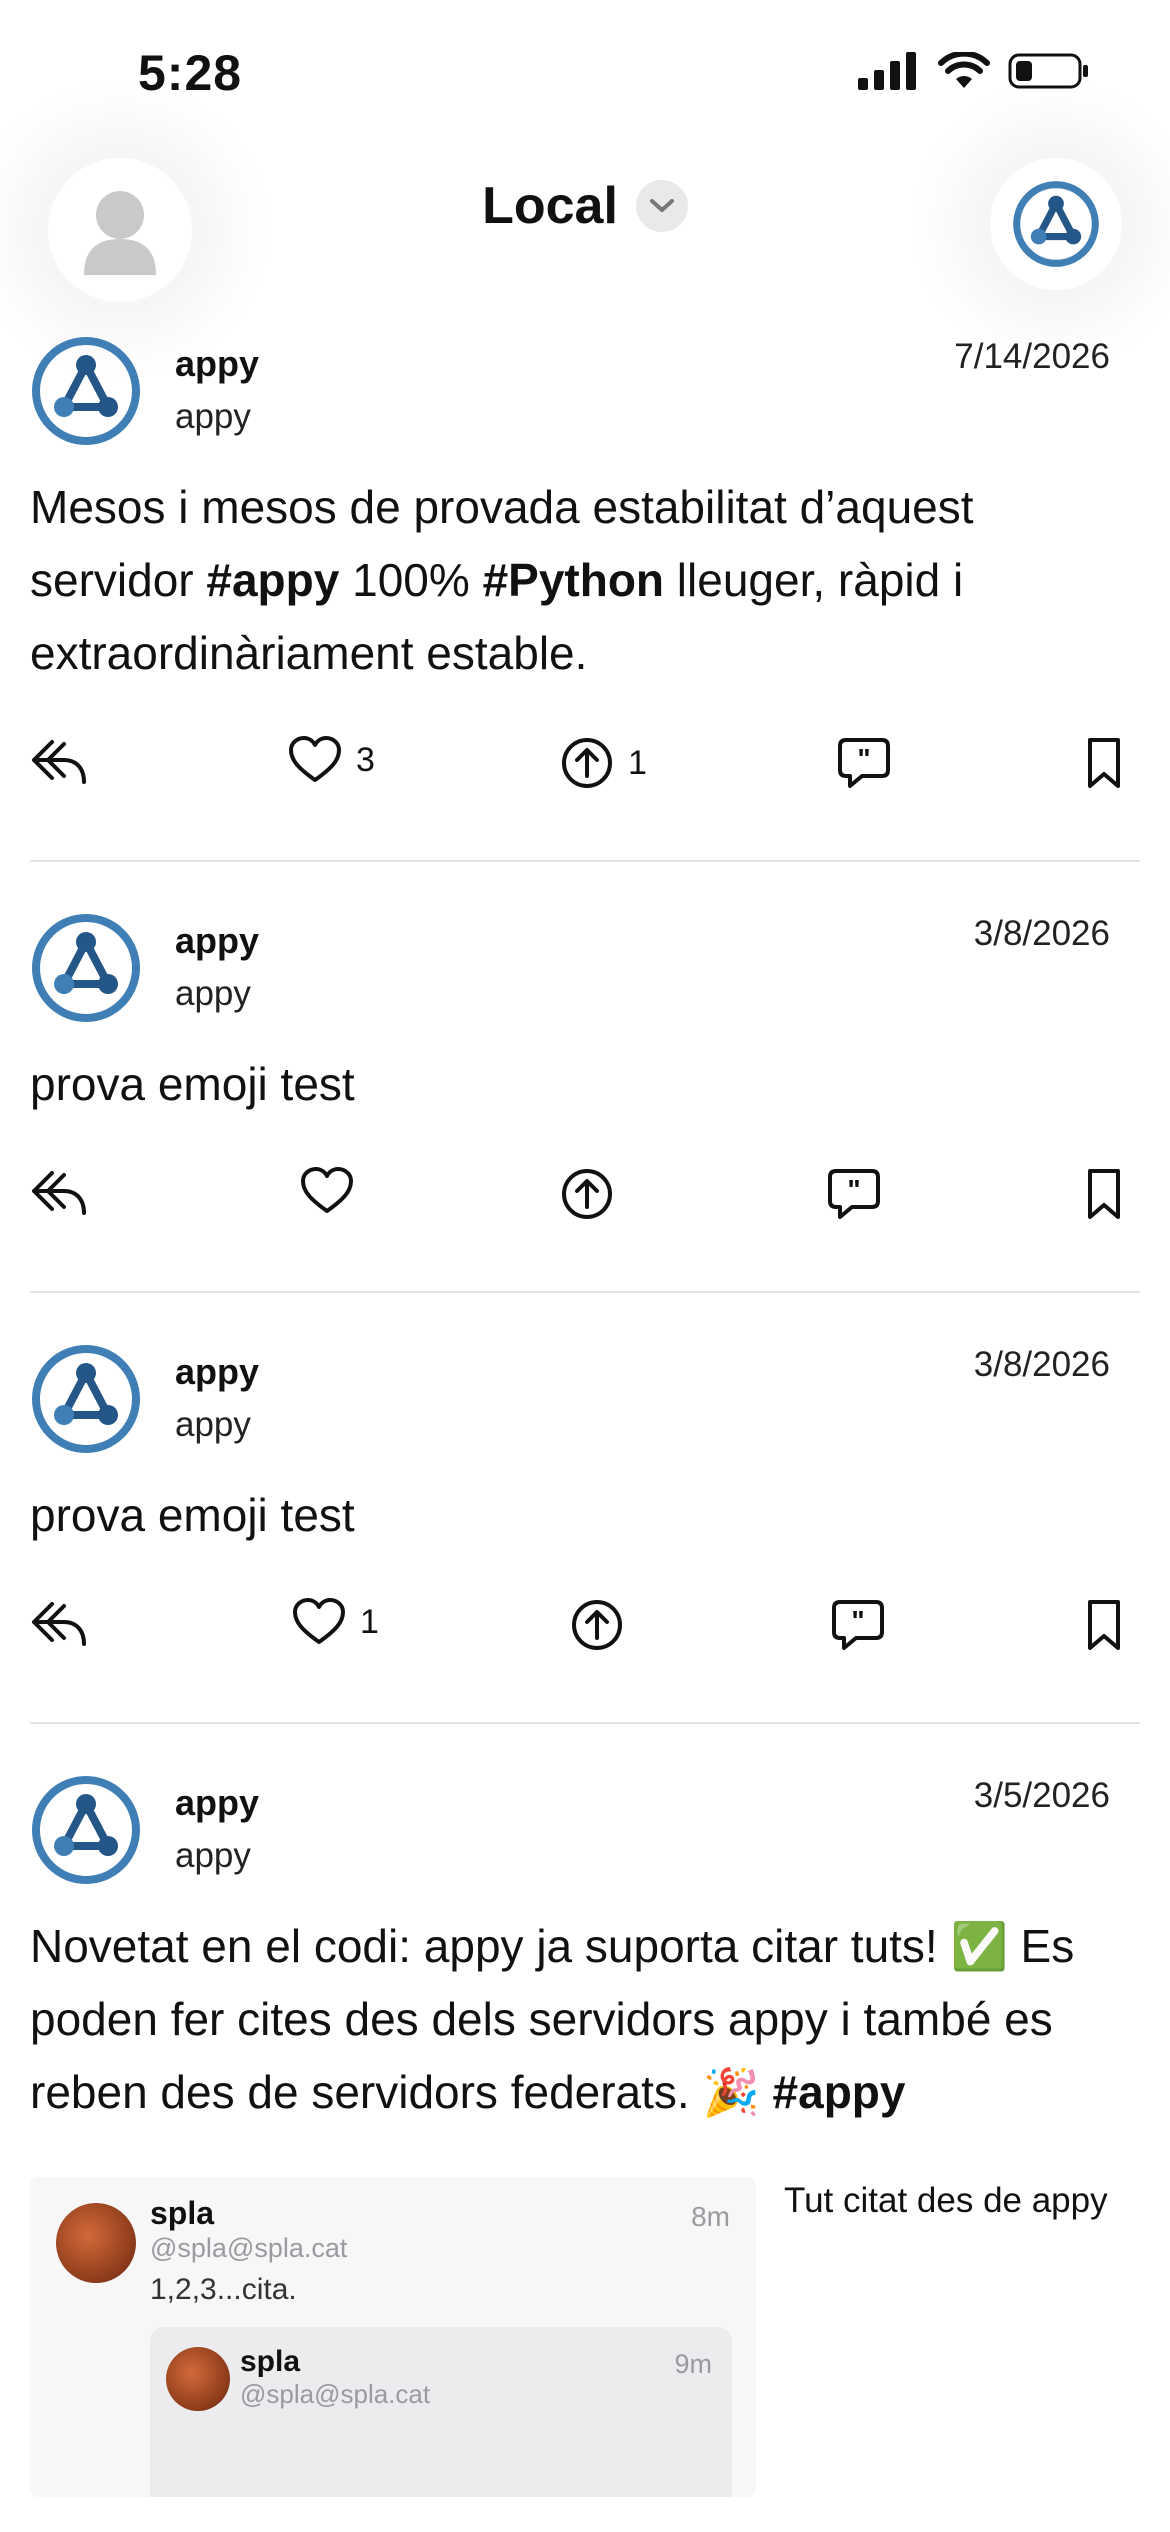 Image resolution: width=1170 pixels, height=2532 pixels. Describe the element at coordinates (637, 762) in the screenshot. I see `boost-count: 1` at that location.